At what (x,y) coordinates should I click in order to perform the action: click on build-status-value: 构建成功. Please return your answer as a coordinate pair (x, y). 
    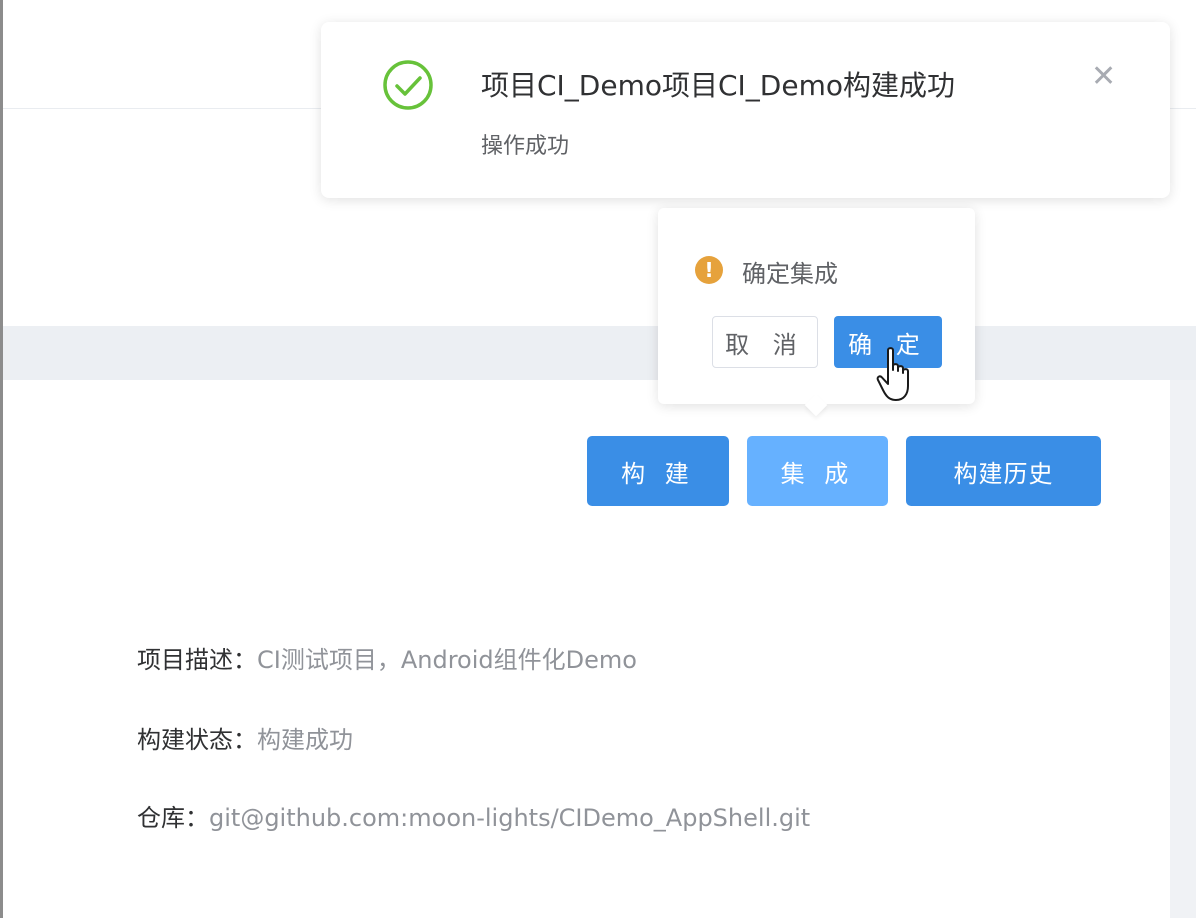
    Looking at the image, I should click on (305, 740).